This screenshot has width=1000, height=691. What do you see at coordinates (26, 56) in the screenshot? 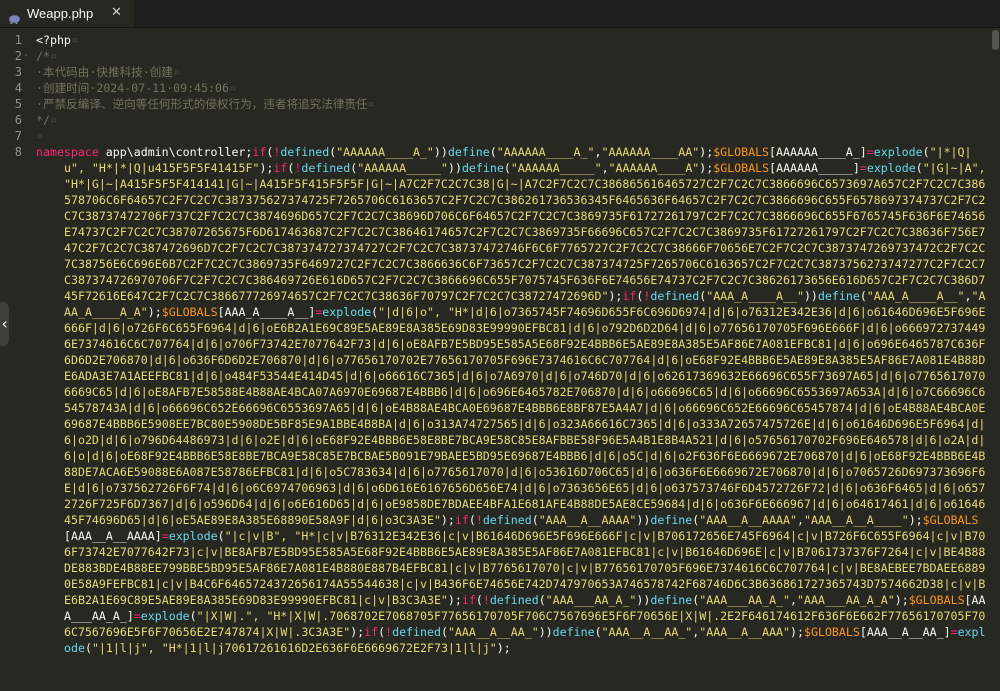
I see `fold-marker-icon: -` at bounding box center [26, 56].